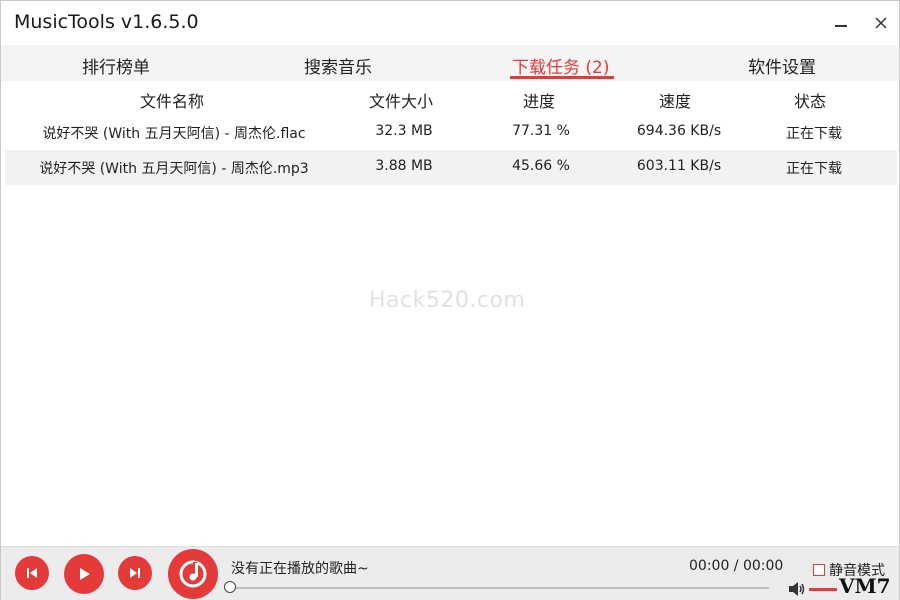 Image resolution: width=900 pixels, height=600 pixels. Describe the element at coordinates (541, 166) in the screenshot. I see `cell-progress: 45.66 %` at that location.